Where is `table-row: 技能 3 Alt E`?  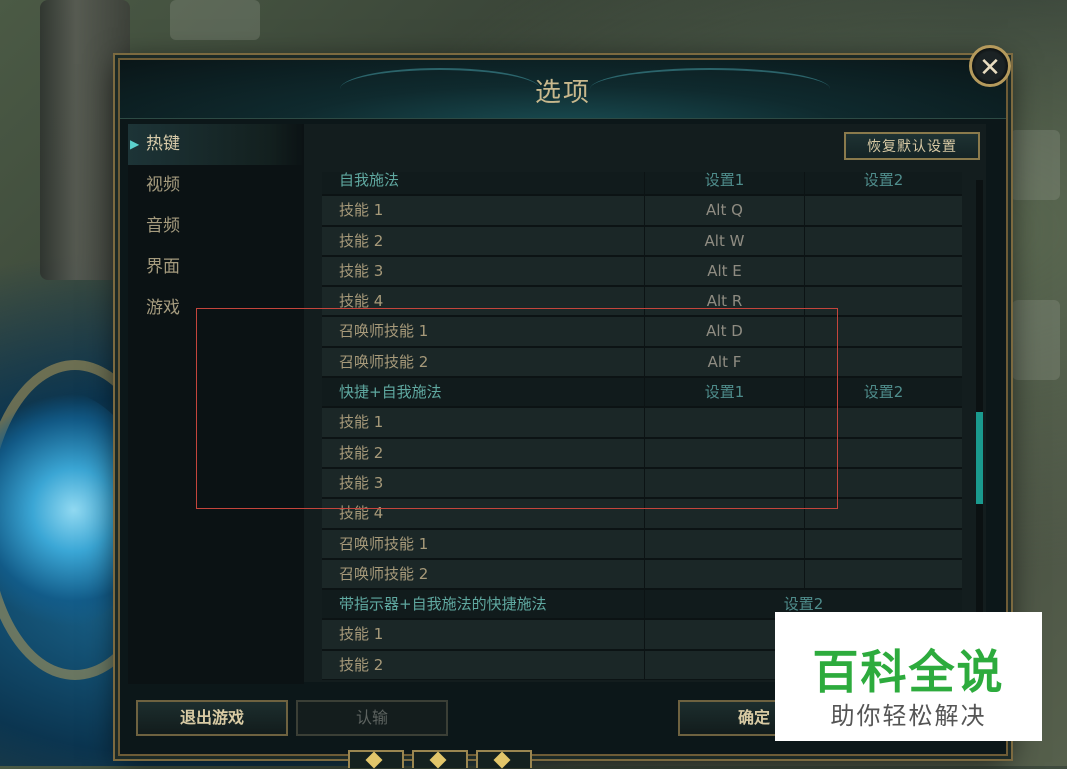 table-row: 技能 3 Alt E is located at coordinates (642, 272).